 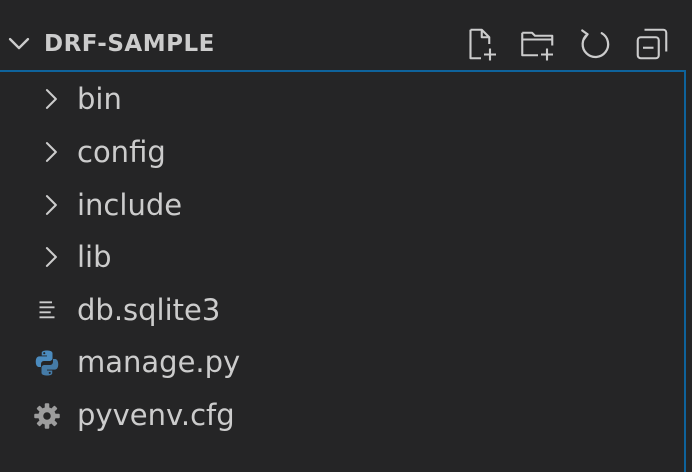 I want to click on explorer-header: DRF-SAMPLE, so click(x=346, y=44).